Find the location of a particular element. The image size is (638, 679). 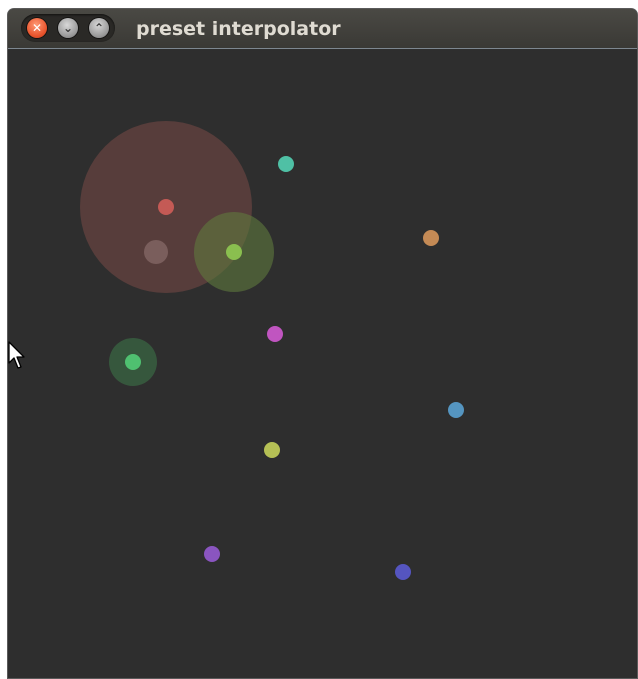

preset-red is located at coordinates (166, 207).